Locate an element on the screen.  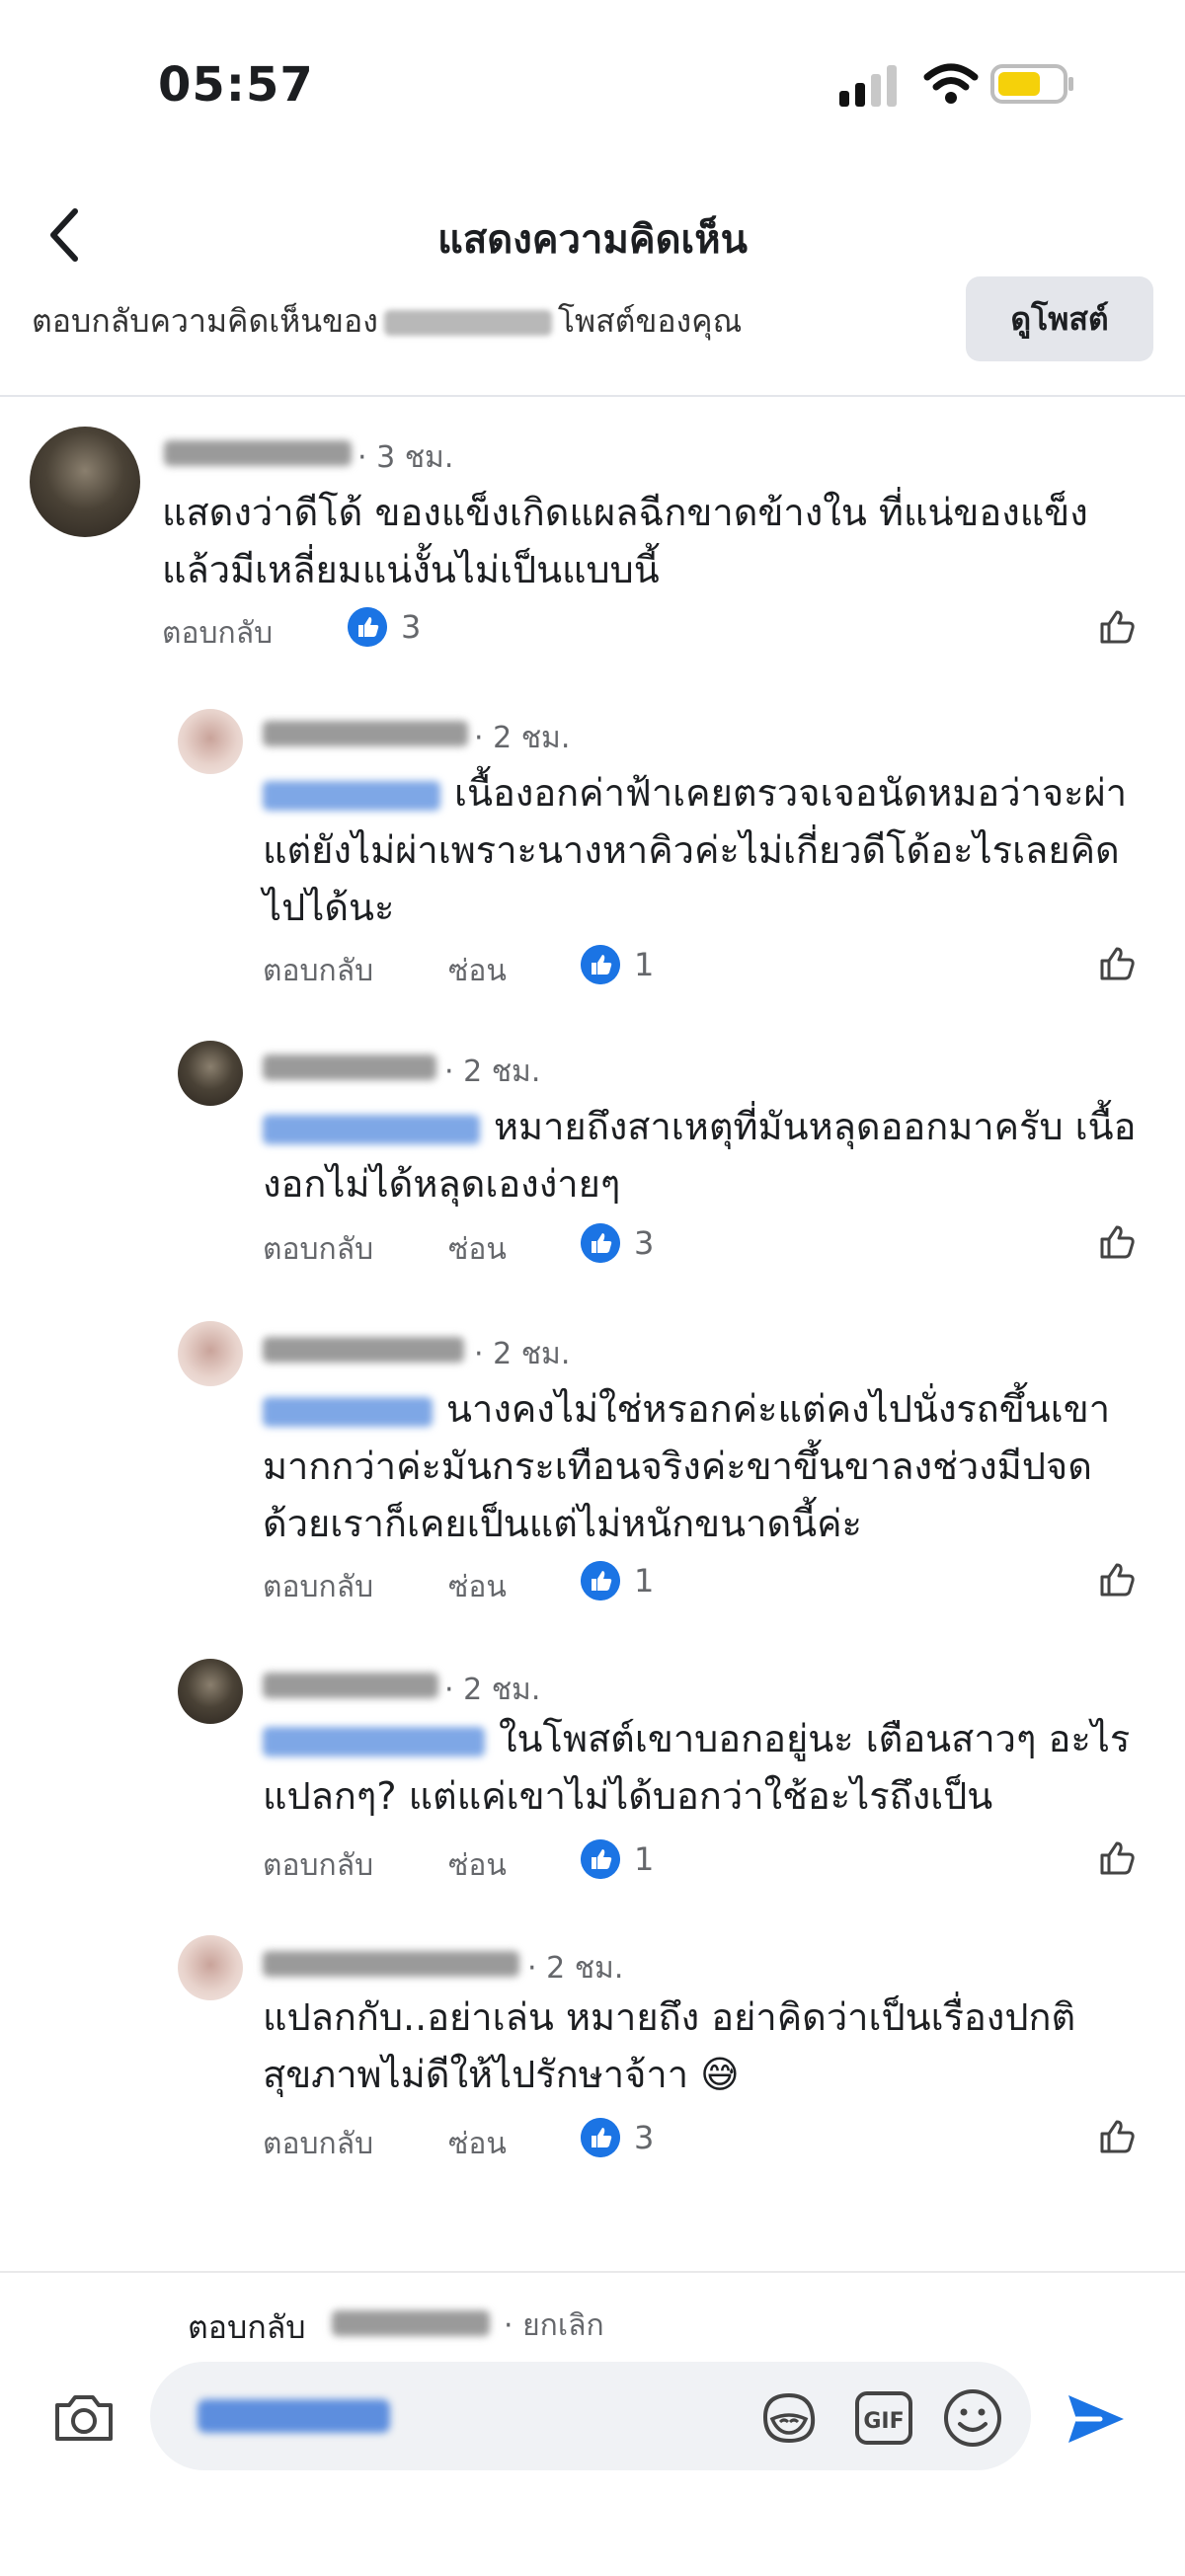
emoji-icon is located at coordinates (973, 2418).